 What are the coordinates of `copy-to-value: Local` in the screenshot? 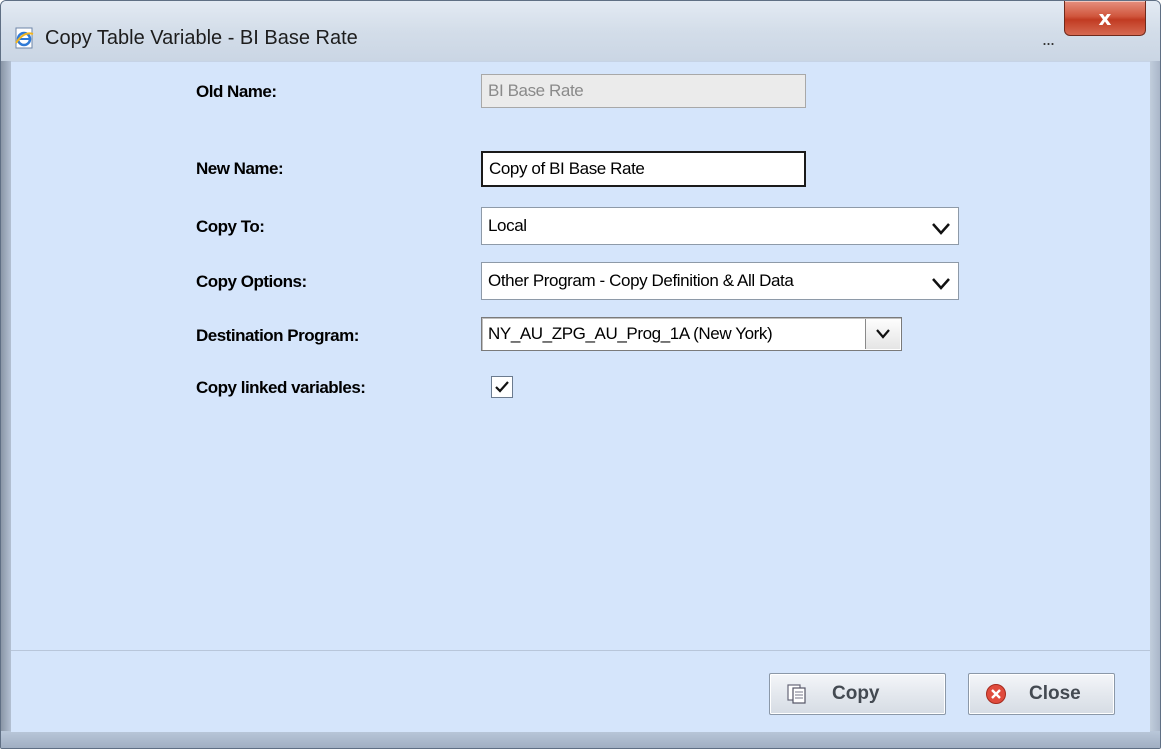 It's located at (507, 225).